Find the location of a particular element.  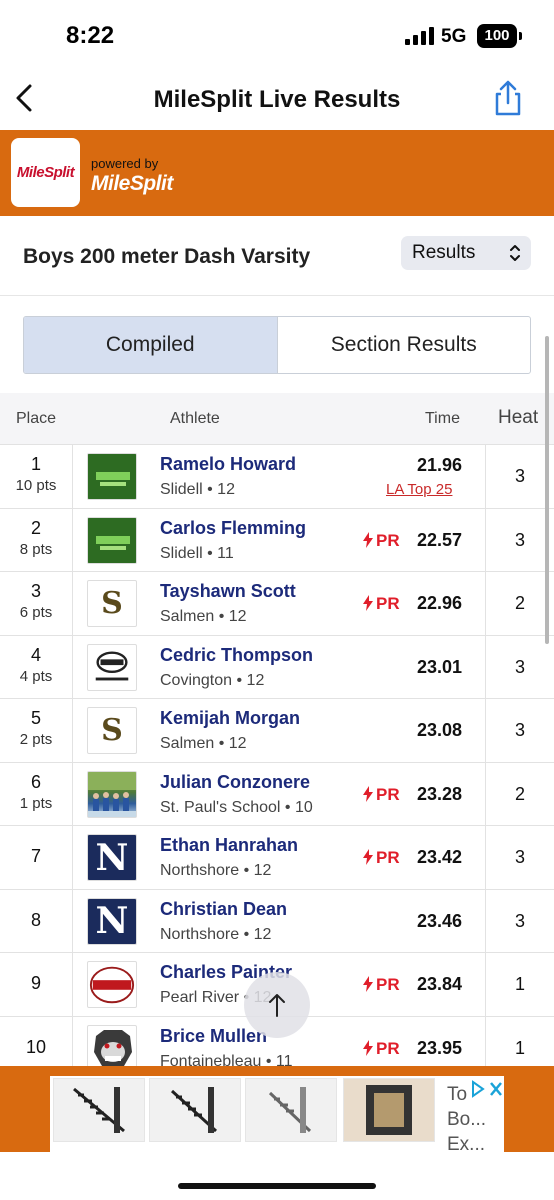

tab-compiled: Compiled is located at coordinates (151, 345).